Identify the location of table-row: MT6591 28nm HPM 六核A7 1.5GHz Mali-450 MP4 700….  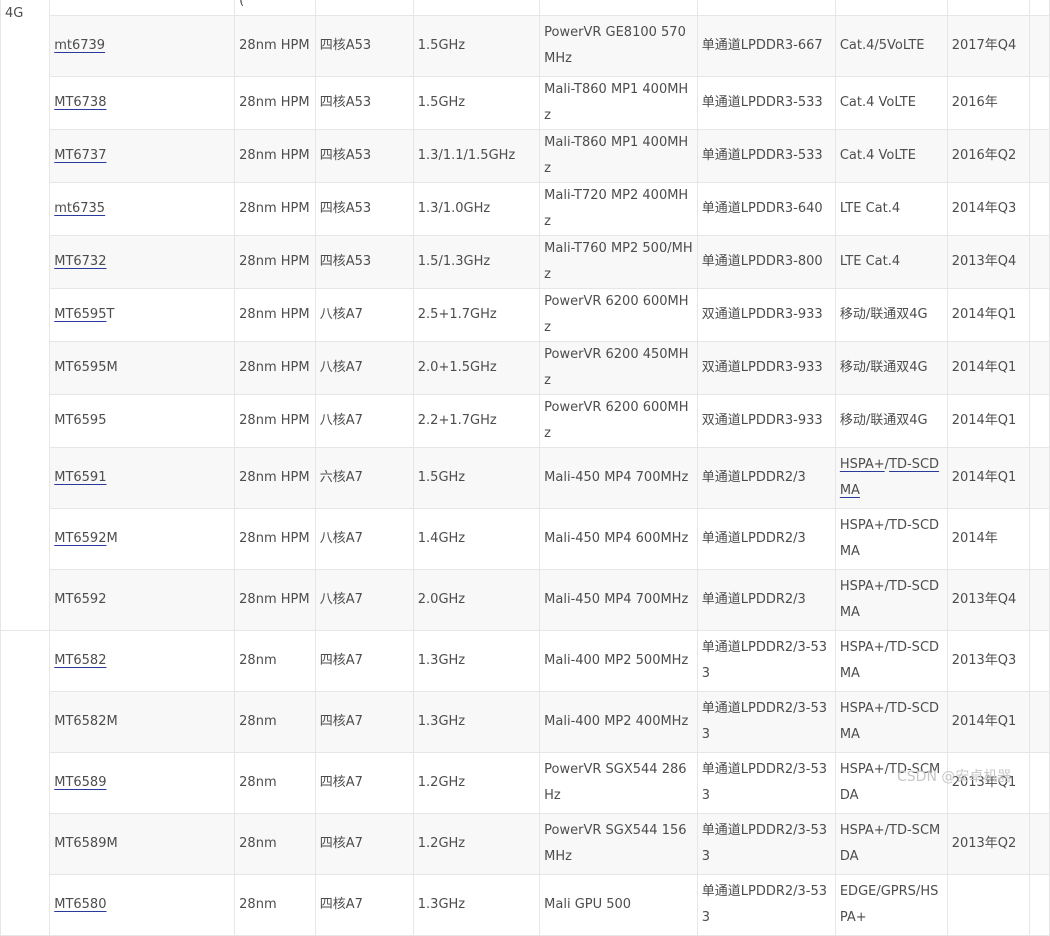
(525, 478).